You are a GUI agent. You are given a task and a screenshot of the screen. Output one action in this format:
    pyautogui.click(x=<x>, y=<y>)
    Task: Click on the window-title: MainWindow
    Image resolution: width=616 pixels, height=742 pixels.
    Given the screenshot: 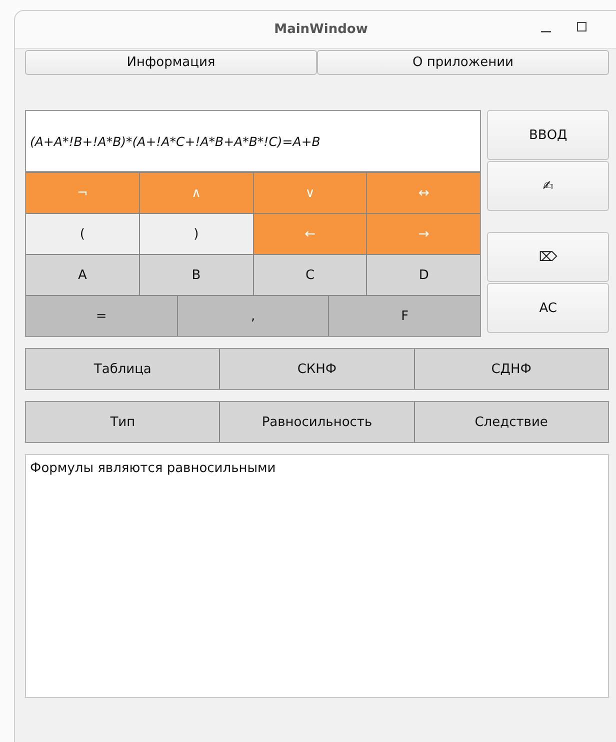 What is the action you would take?
    pyautogui.click(x=321, y=29)
    